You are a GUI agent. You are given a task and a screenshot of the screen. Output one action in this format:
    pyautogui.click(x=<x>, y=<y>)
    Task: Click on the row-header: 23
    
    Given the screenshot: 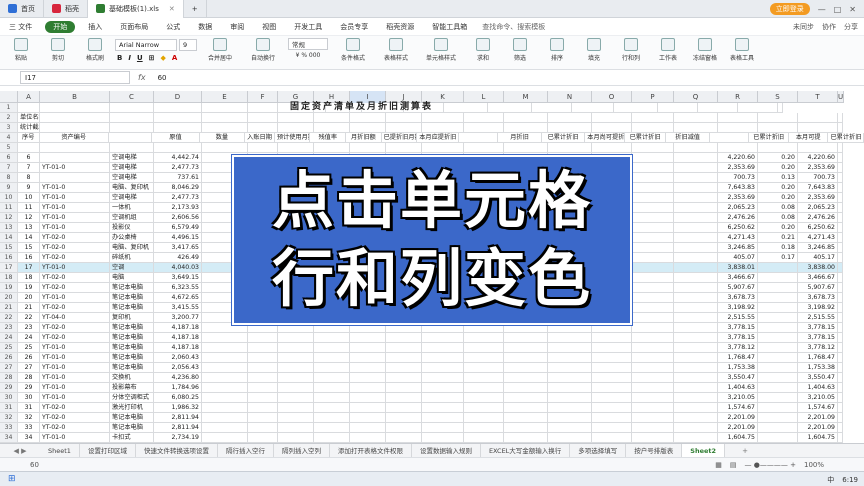 What is the action you would take?
    pyautogui.click(x=9, y=328)
    